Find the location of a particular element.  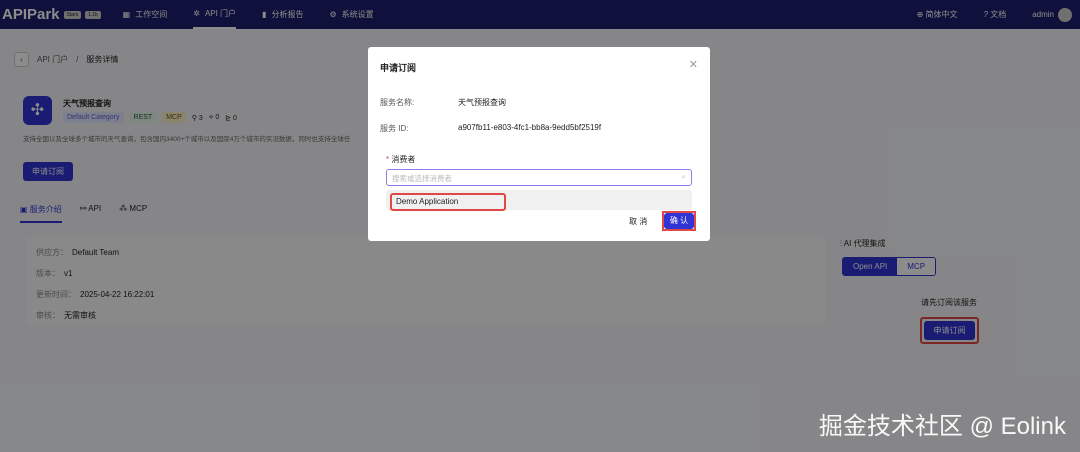

confirm-button: 确 认 is located at coordinates (679, 221).